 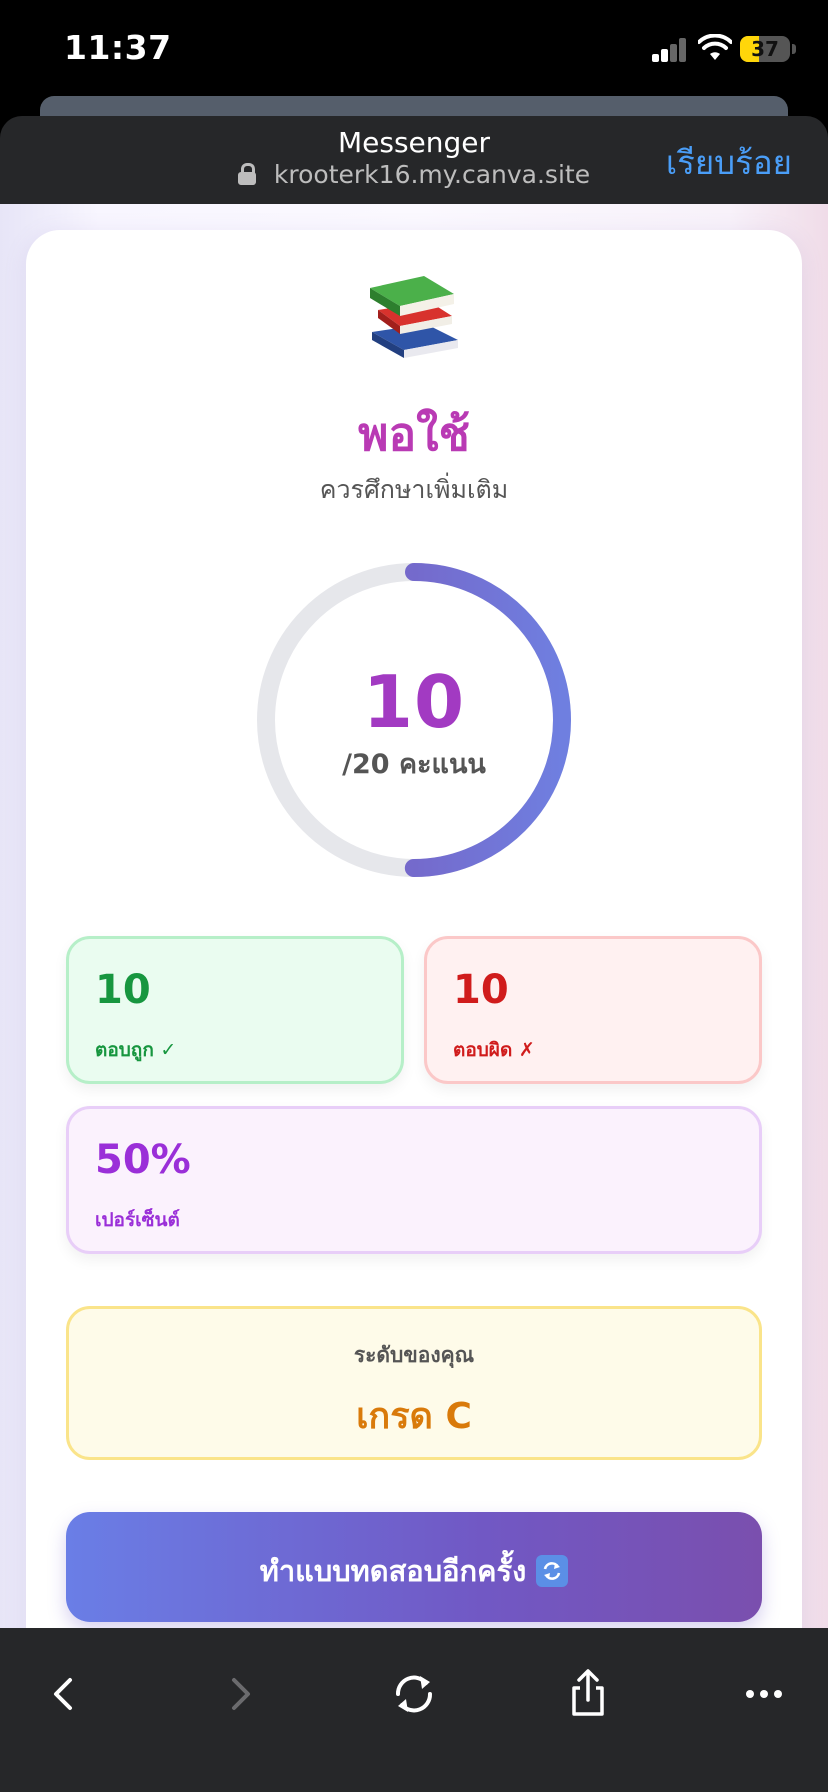 What do you see at coordinates (670, 50) in the screenshot?
I see `cellular-signal-icon` at bounding box center [670, 50].